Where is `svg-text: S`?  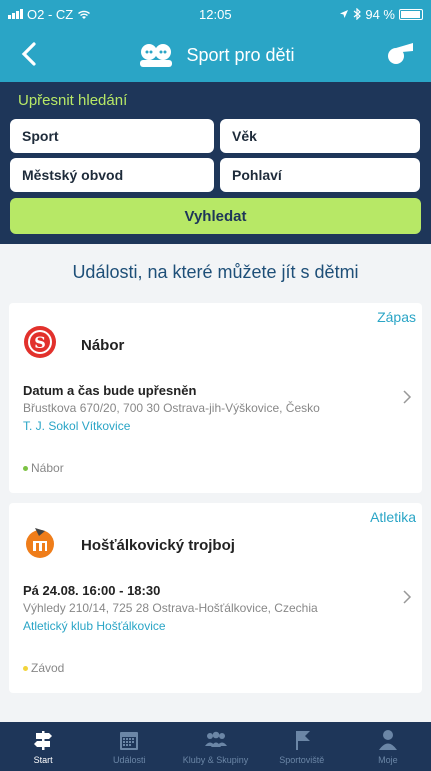 svg-text: S is located at coordinates (40, 342).